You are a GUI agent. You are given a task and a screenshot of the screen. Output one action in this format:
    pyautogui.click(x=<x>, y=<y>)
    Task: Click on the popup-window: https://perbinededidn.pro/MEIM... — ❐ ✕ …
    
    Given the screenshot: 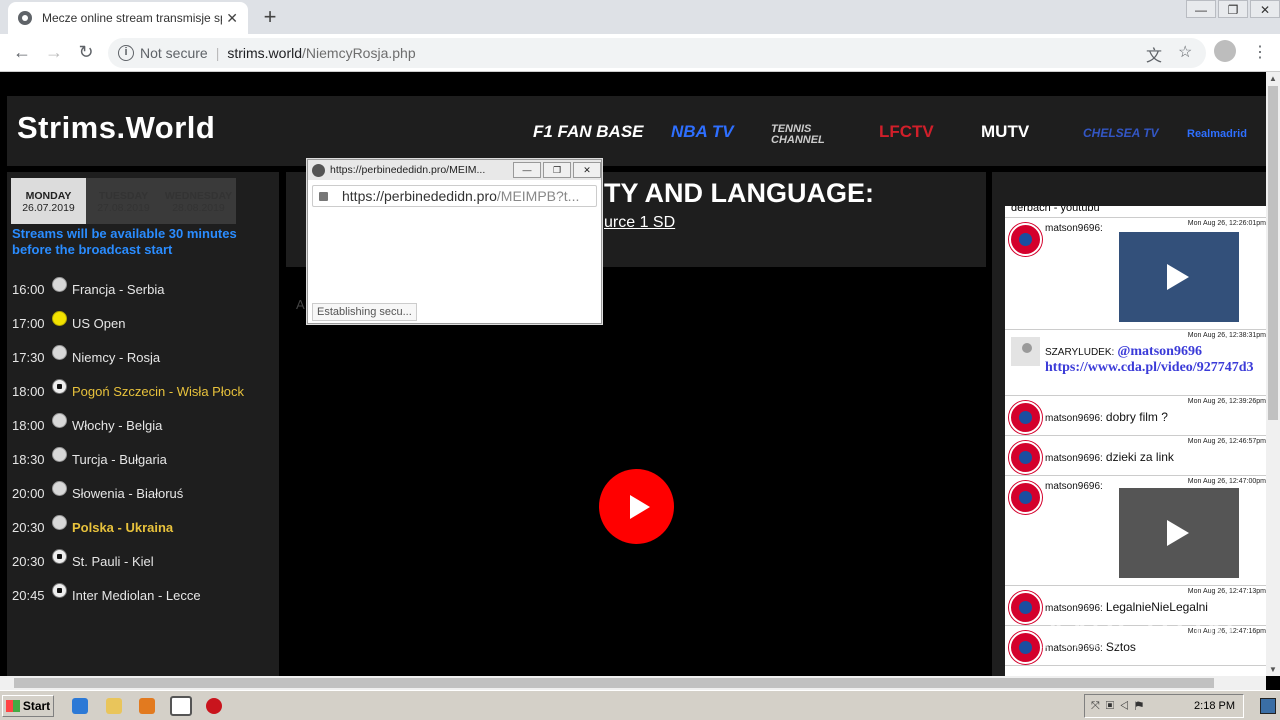 What is the action you would take?
    pyautogui.click(x=454, y=241)
    